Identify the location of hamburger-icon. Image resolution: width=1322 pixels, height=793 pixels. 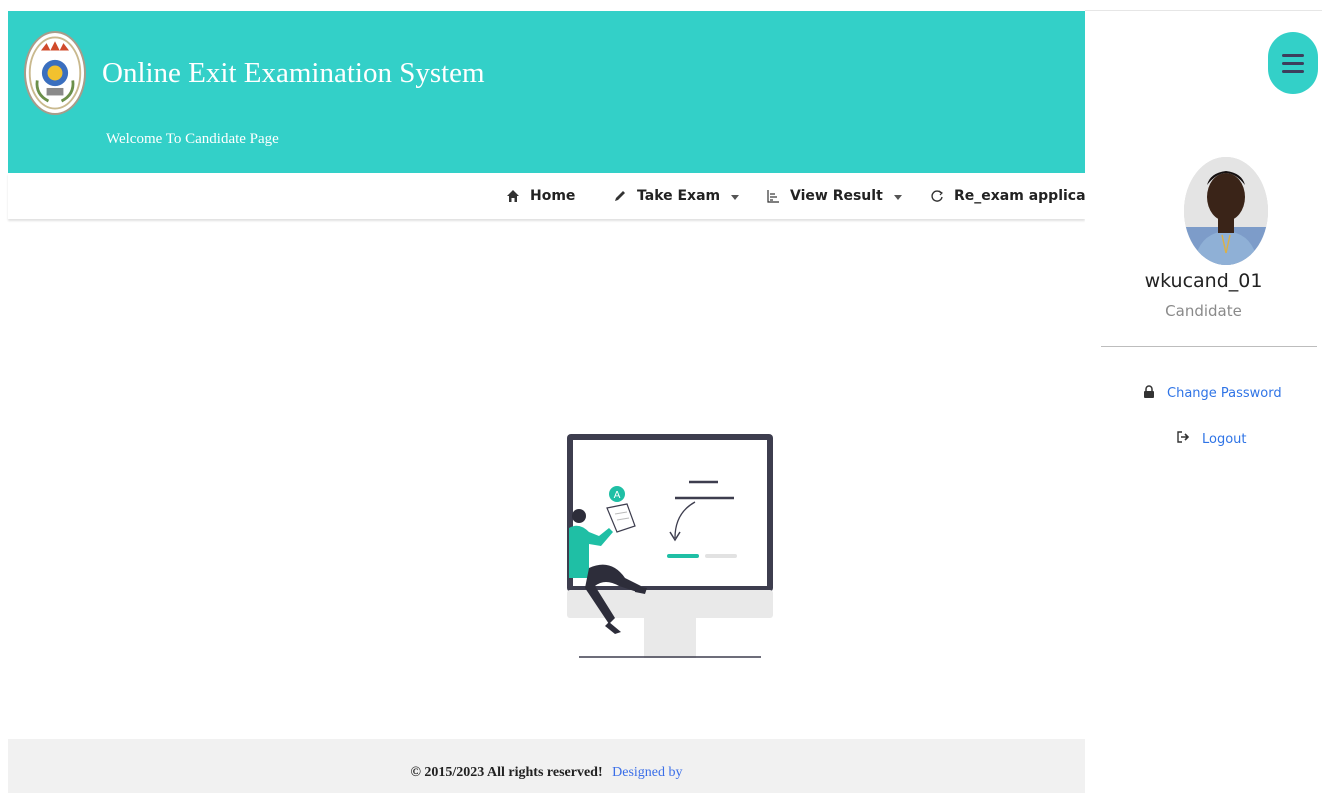
(1293, 63).